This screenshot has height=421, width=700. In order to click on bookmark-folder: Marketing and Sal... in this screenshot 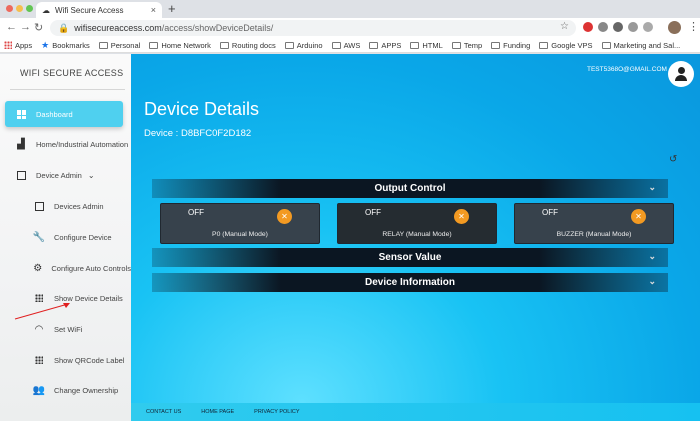, I will do `click(640, 45)`.